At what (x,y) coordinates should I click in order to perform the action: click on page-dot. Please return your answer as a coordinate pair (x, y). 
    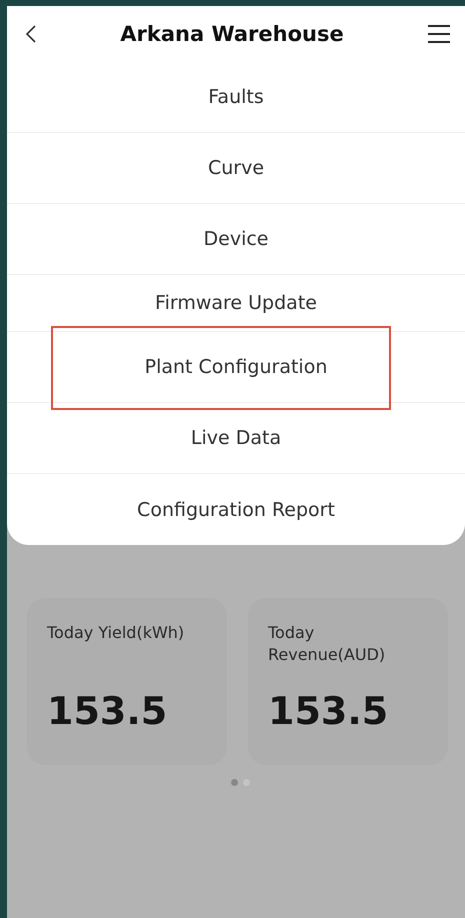
    Looking at the image, I should click on (234, 782).